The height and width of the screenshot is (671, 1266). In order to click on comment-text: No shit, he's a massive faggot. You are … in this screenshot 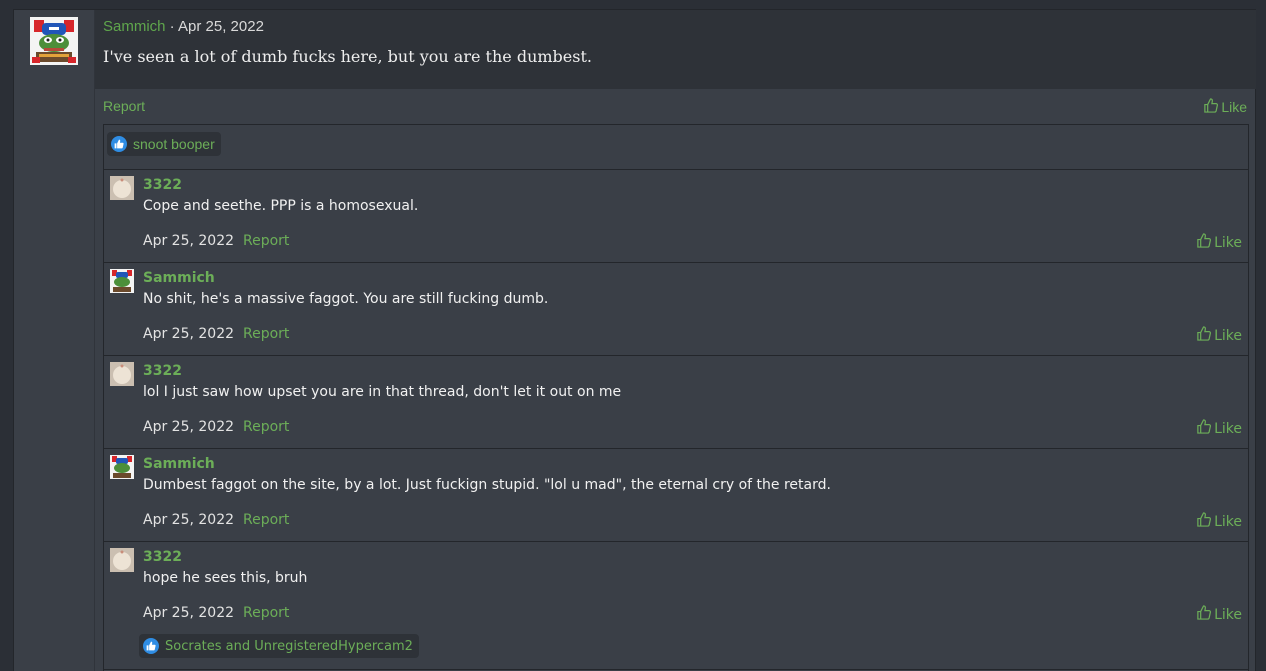, I will do `click(346, 299)`.